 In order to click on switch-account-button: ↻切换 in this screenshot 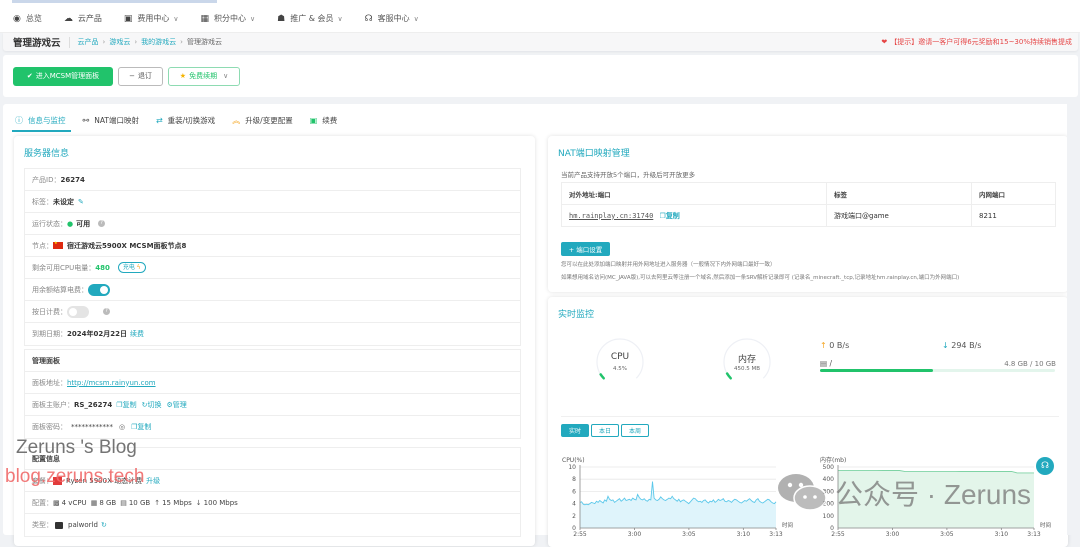, I will do `click(152, 405)`.